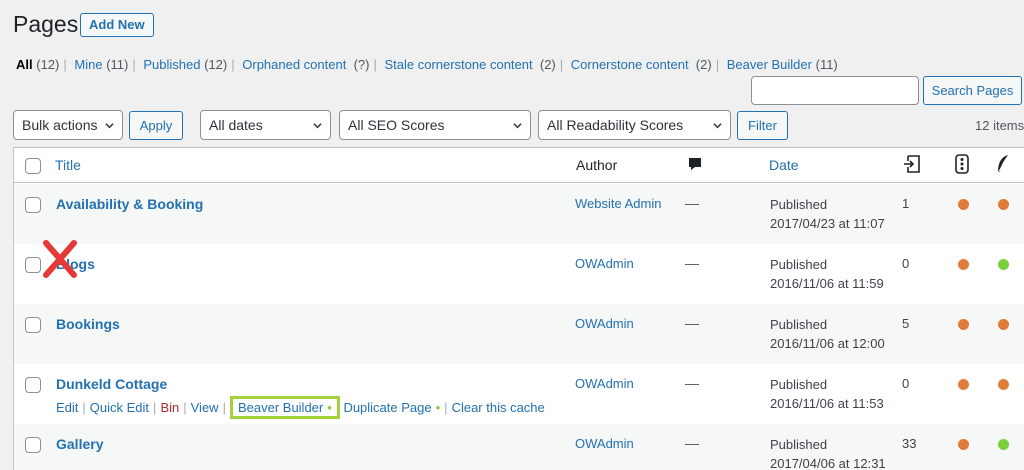 This screenshot has width=1024, height=470. What do you see at coordinates (156, 125) in the screenshot?
I see `apply-button: Apply` at bounding box center [156, 125].